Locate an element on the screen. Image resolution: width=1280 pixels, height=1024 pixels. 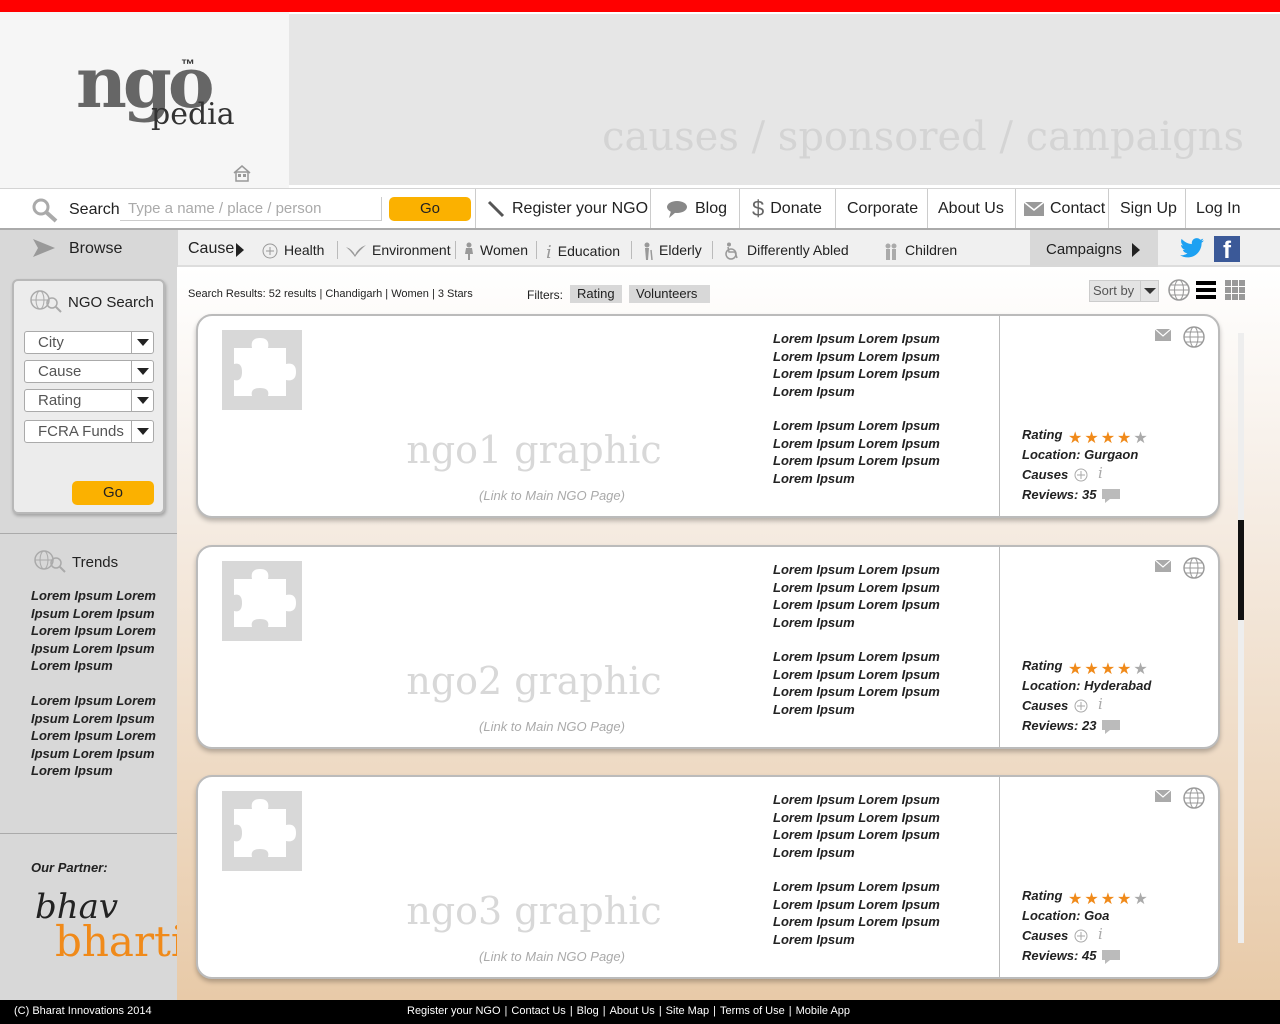
footer-link-site-map: Site Map is located at coordinates (687, 1011).